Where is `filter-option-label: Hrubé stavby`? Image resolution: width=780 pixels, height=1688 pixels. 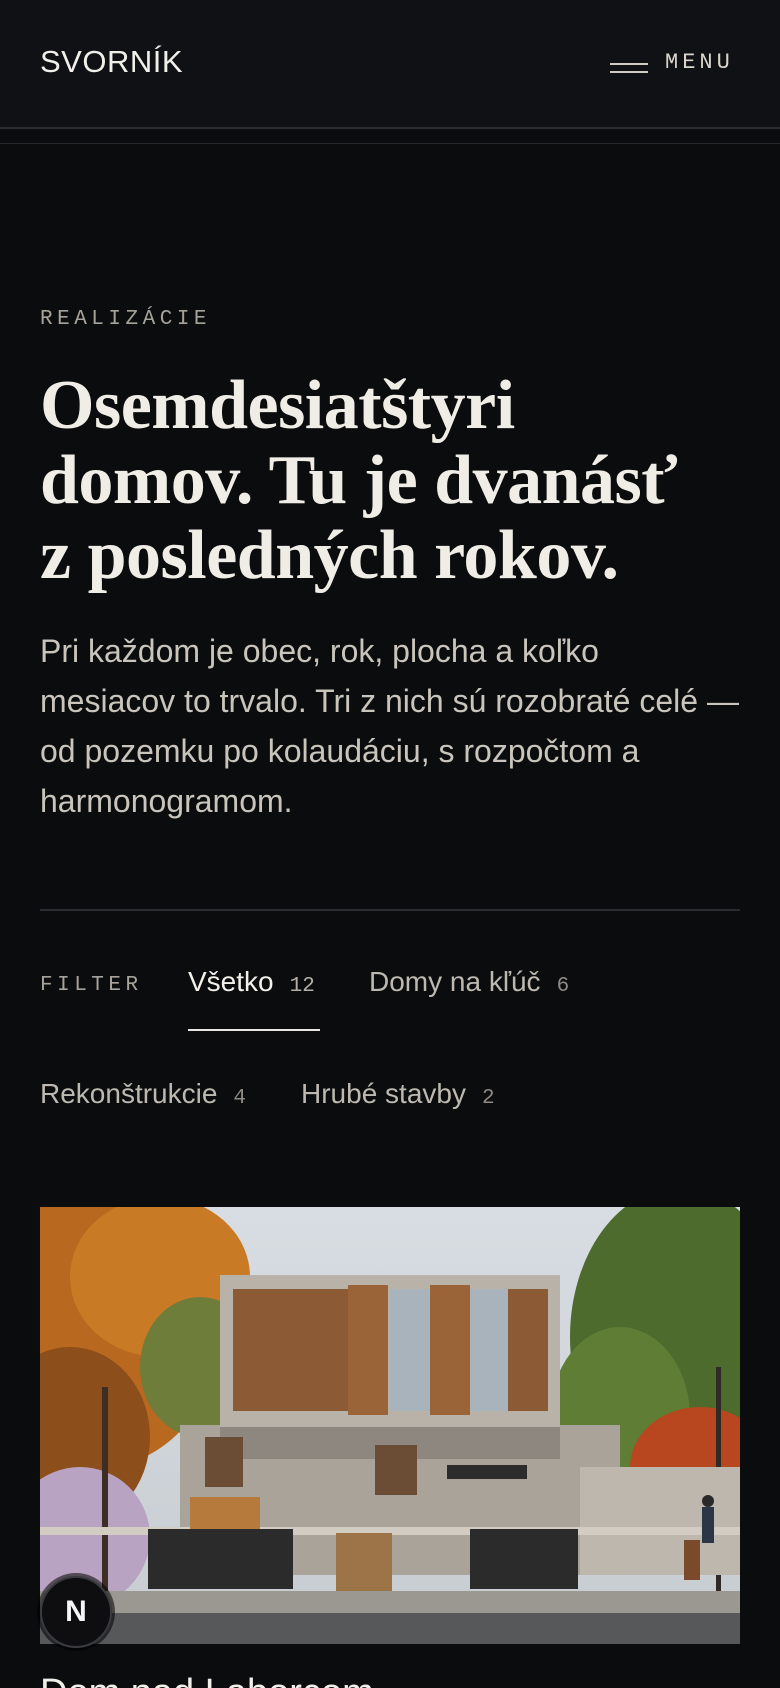 filter-option-label: Hrubé stavby is located at coordinates (383, 1093).